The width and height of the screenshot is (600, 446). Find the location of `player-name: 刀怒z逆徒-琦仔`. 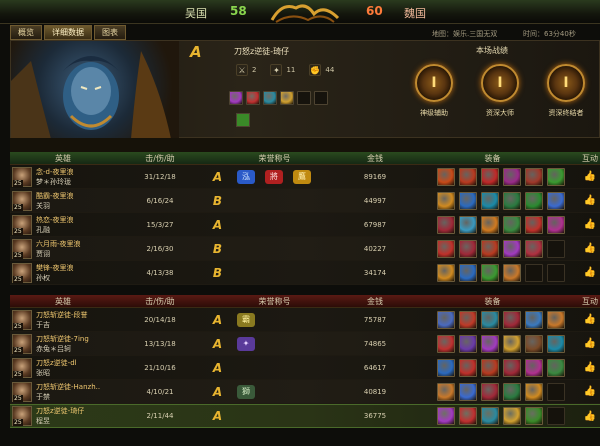

player-name: 刀怒z逆徒-琦仔 is located at coordinates (60, 411).